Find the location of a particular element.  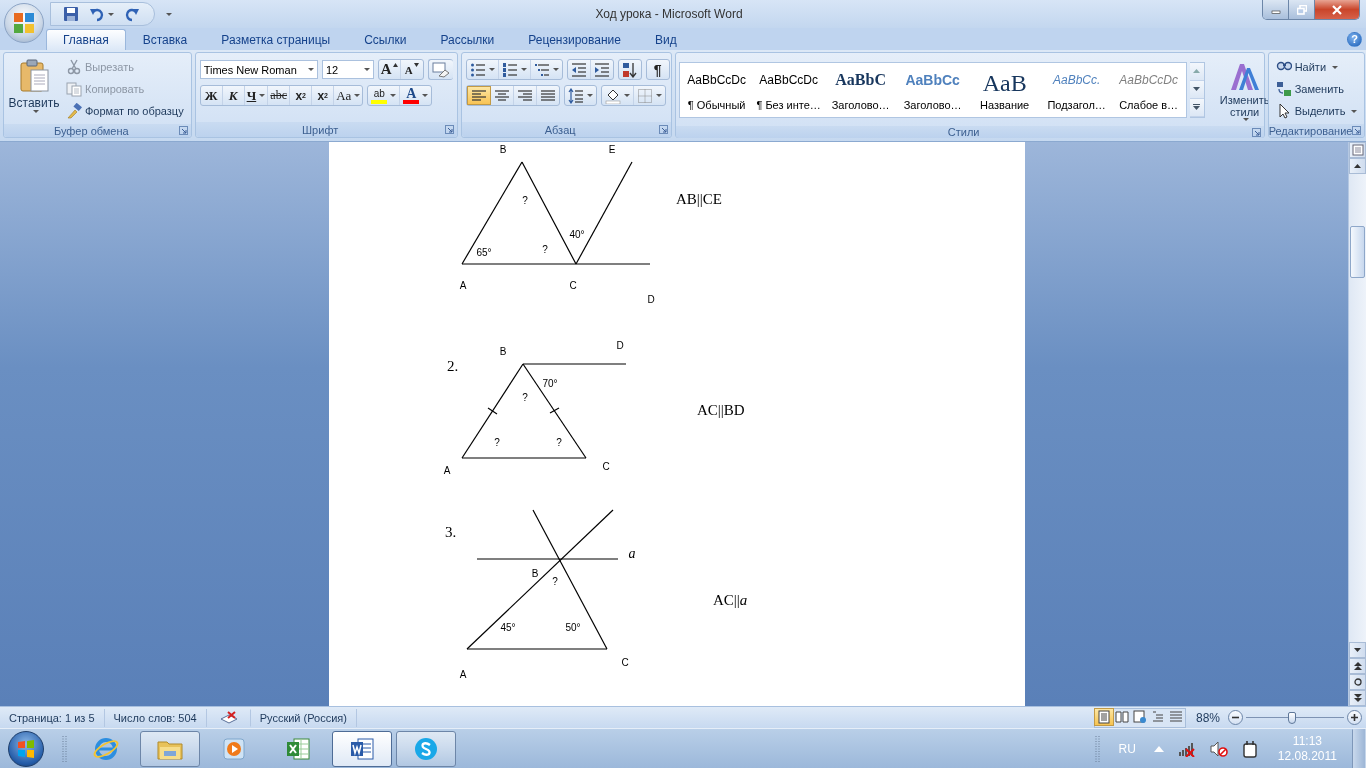

font-size-field: 12 is located at coordinates (347, 69).